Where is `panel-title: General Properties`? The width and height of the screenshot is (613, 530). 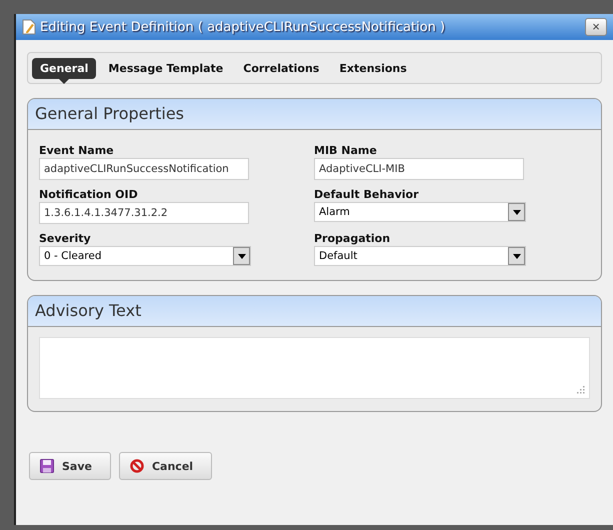
panel-title: General Properties is located at coordinates (314, 114).